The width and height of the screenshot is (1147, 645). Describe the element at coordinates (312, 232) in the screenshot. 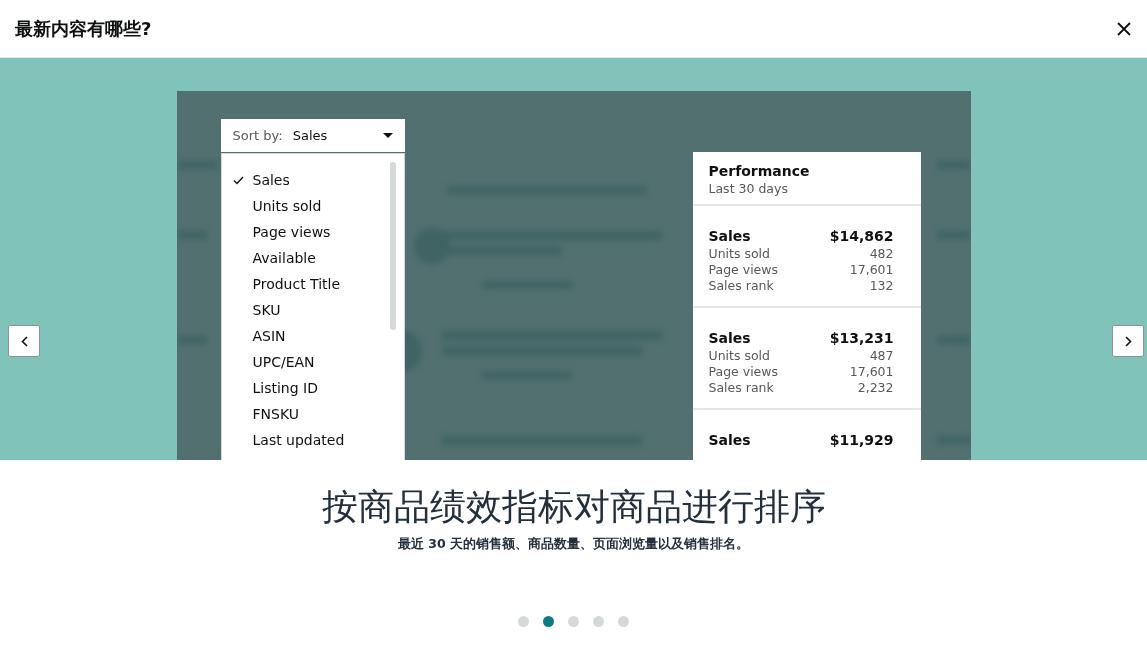

I see `sort-option: Page views` at that location.